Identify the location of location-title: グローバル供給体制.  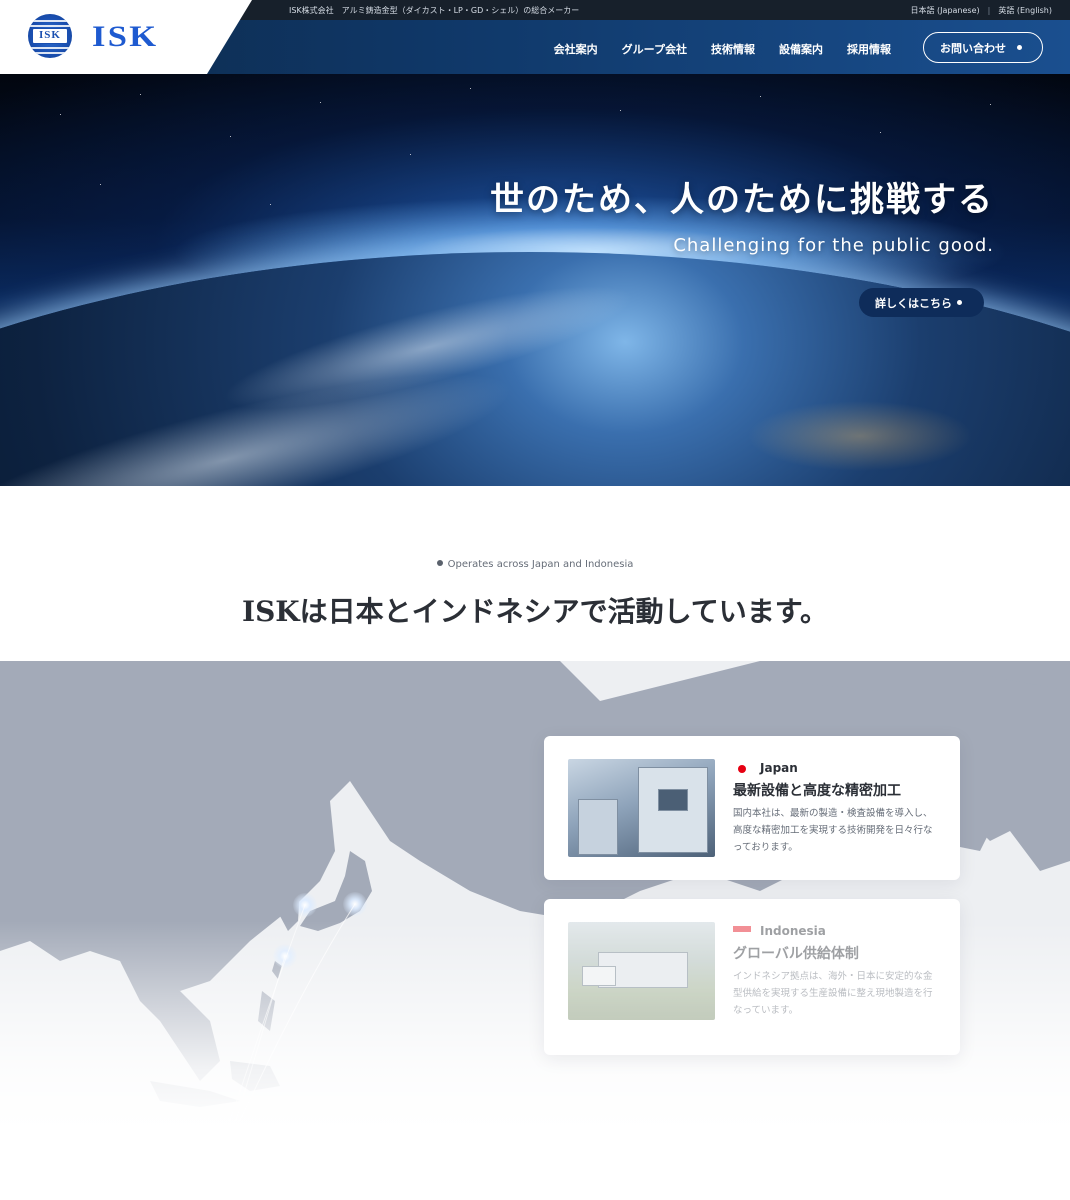
(796, 954).